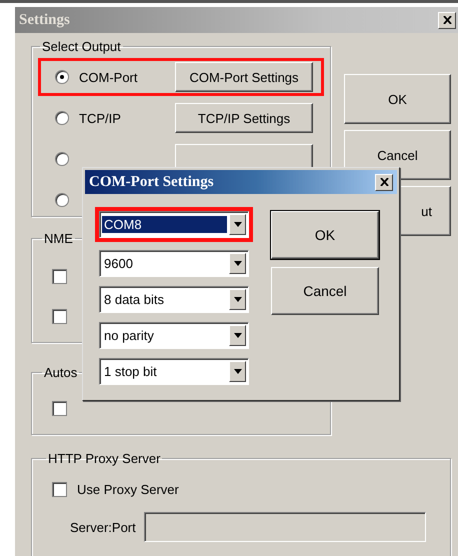 The width and height of the screenshot is (458, 556). Describe the element at coordinates (151, 182) in the screenshot. I see `dialog-title: COM-Port Settings` at that location.